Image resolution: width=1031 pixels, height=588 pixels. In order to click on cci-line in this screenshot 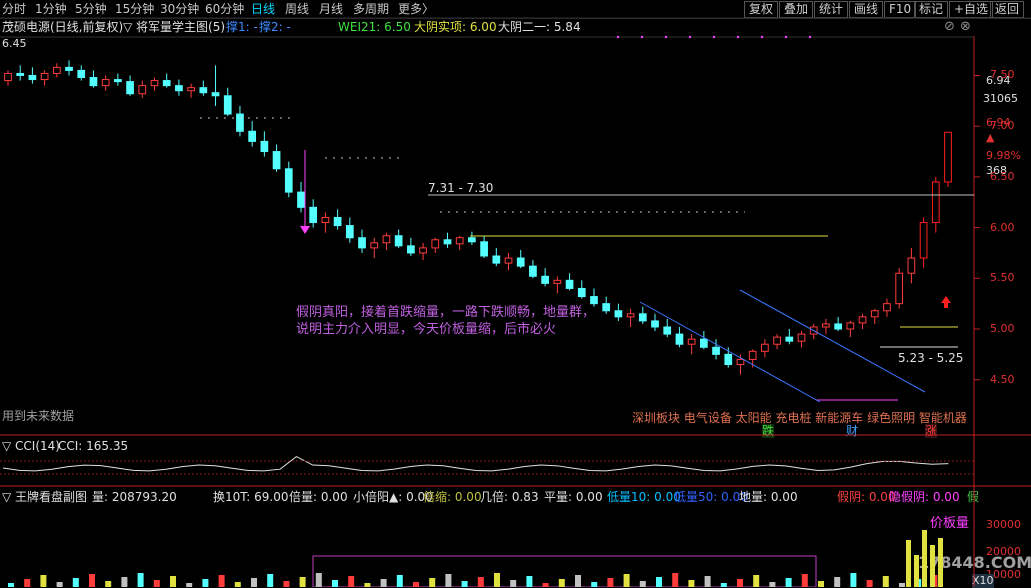, I will do `click(475, 463)`.